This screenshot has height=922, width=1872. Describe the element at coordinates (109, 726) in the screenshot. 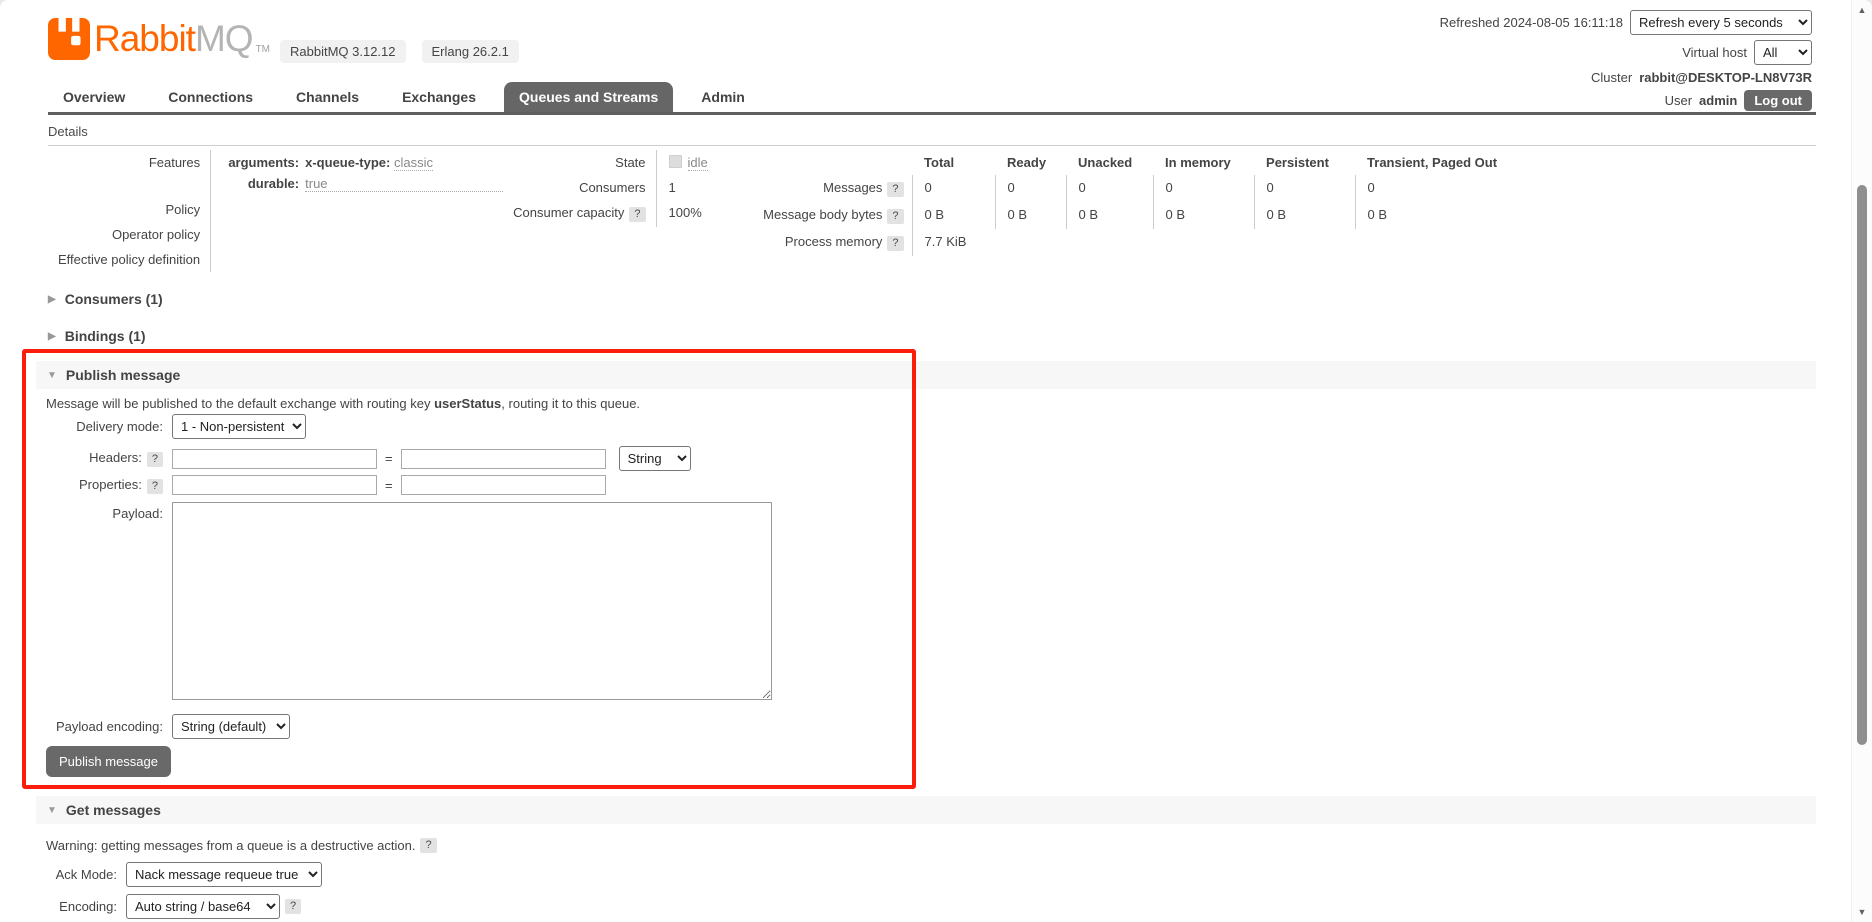

I see `payload-encoding-label: Payload encoding:` at that location.